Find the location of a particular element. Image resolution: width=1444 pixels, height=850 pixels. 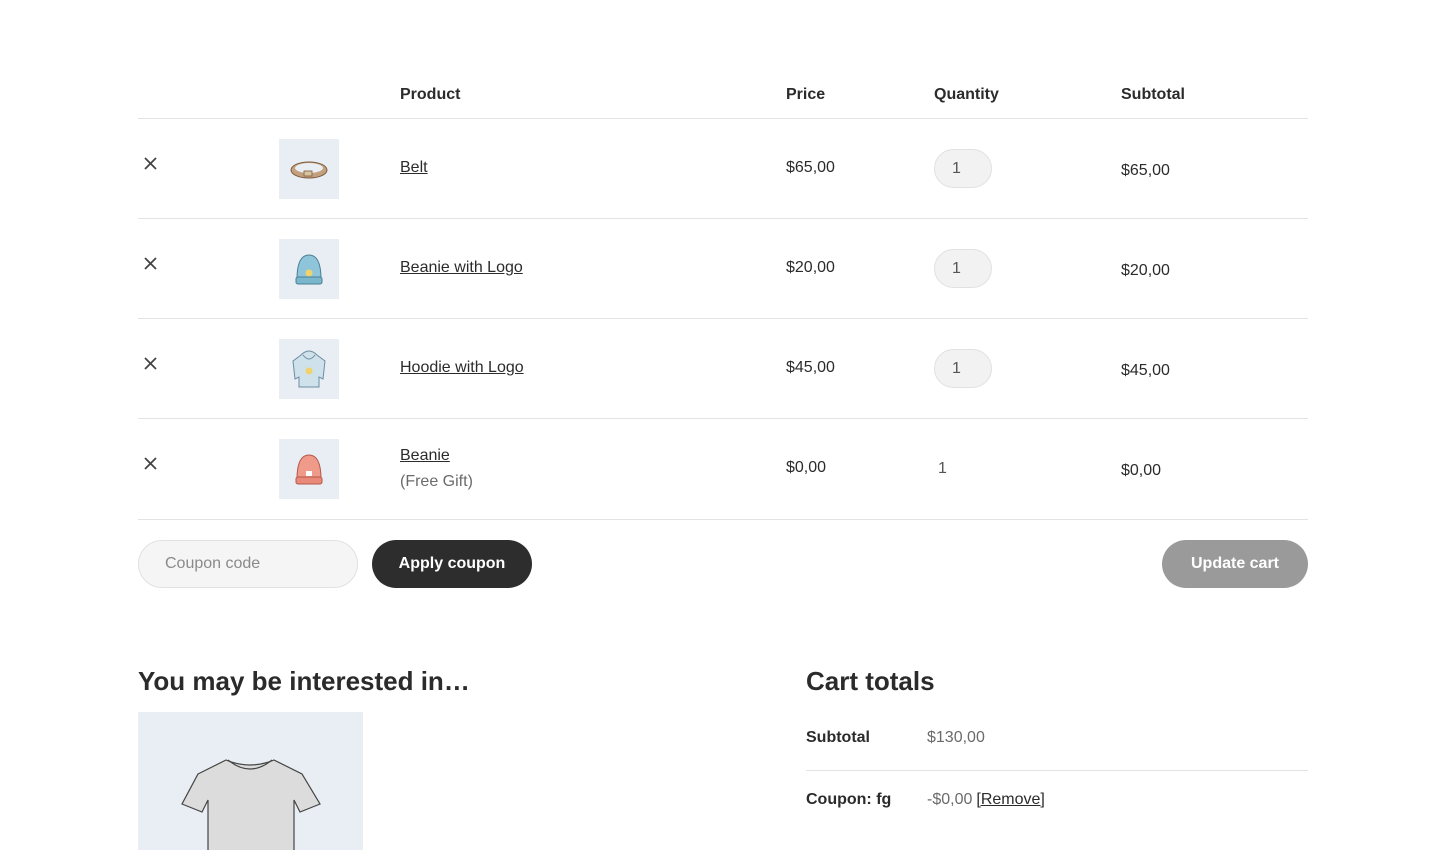

subtotal-label: Subtotal is located at coordinates (838, 737).